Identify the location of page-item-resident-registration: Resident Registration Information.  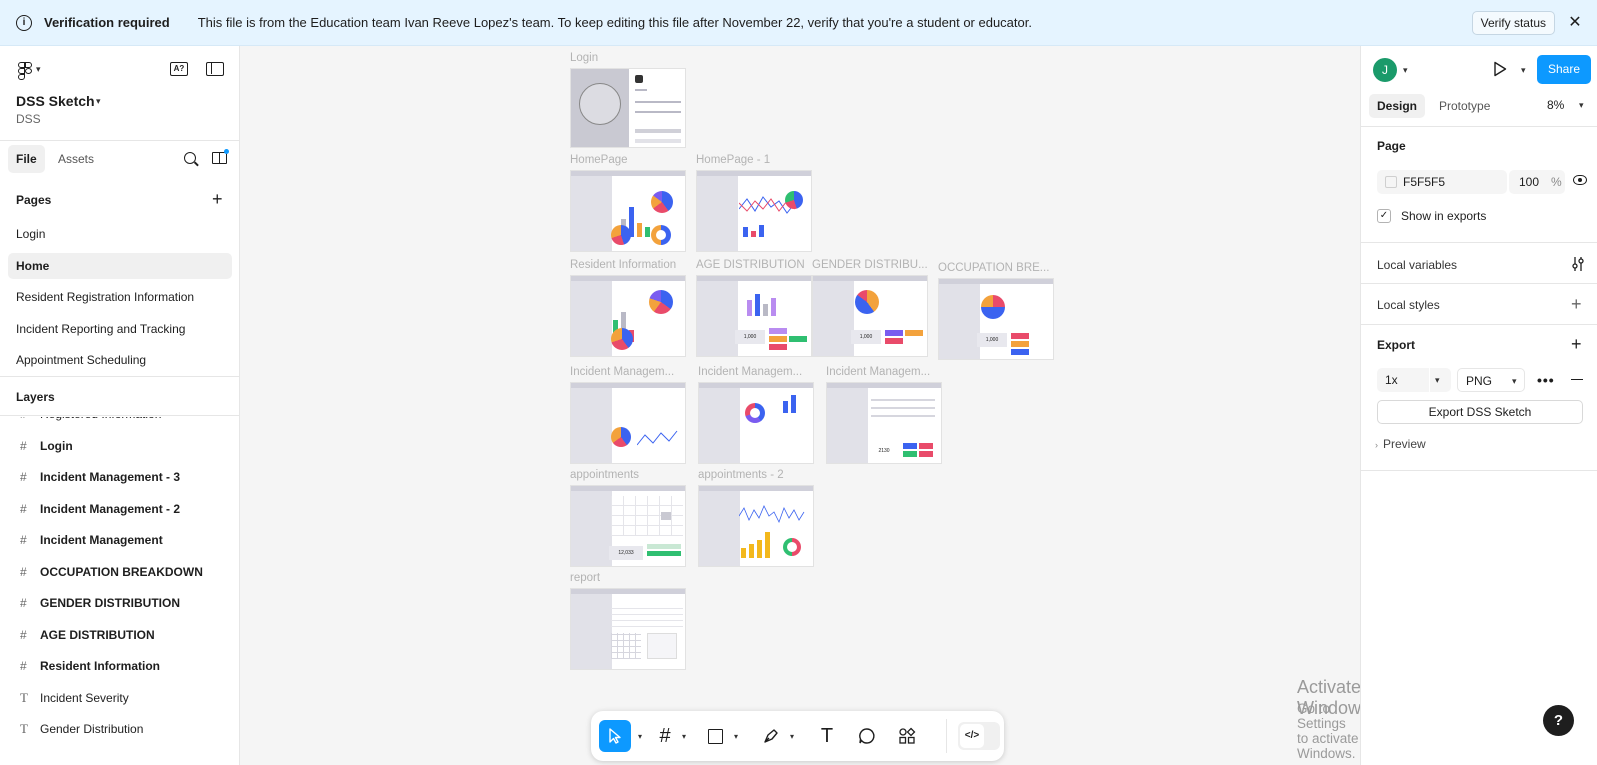
(120, 297).